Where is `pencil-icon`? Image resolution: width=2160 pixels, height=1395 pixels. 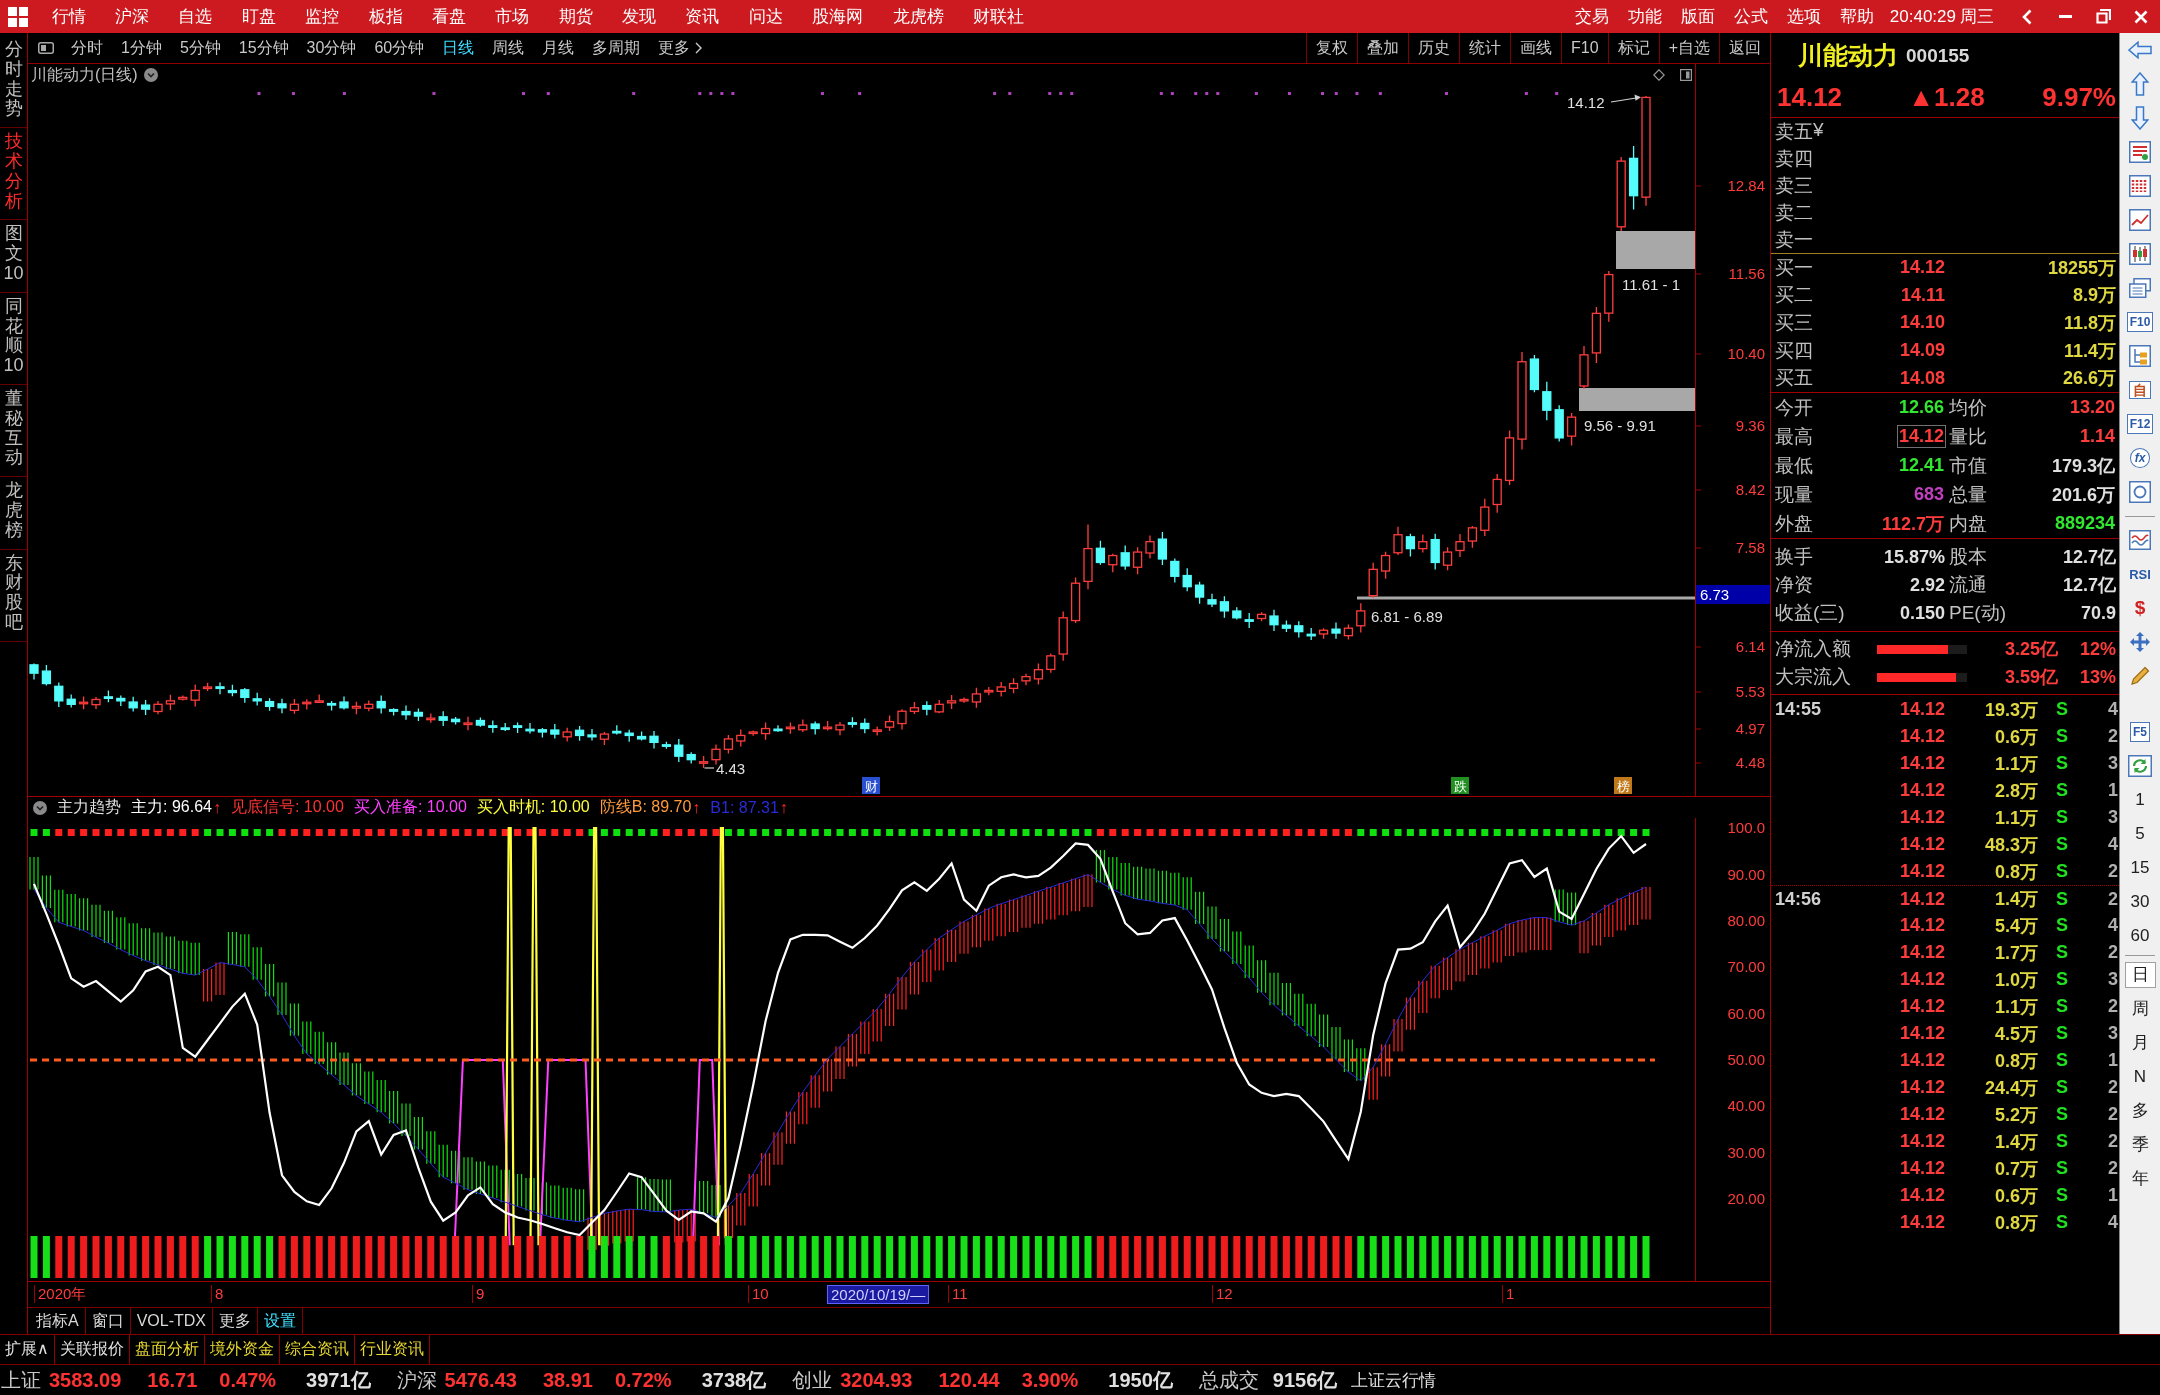
pencil-icon is located at coordinates (2140, 676).